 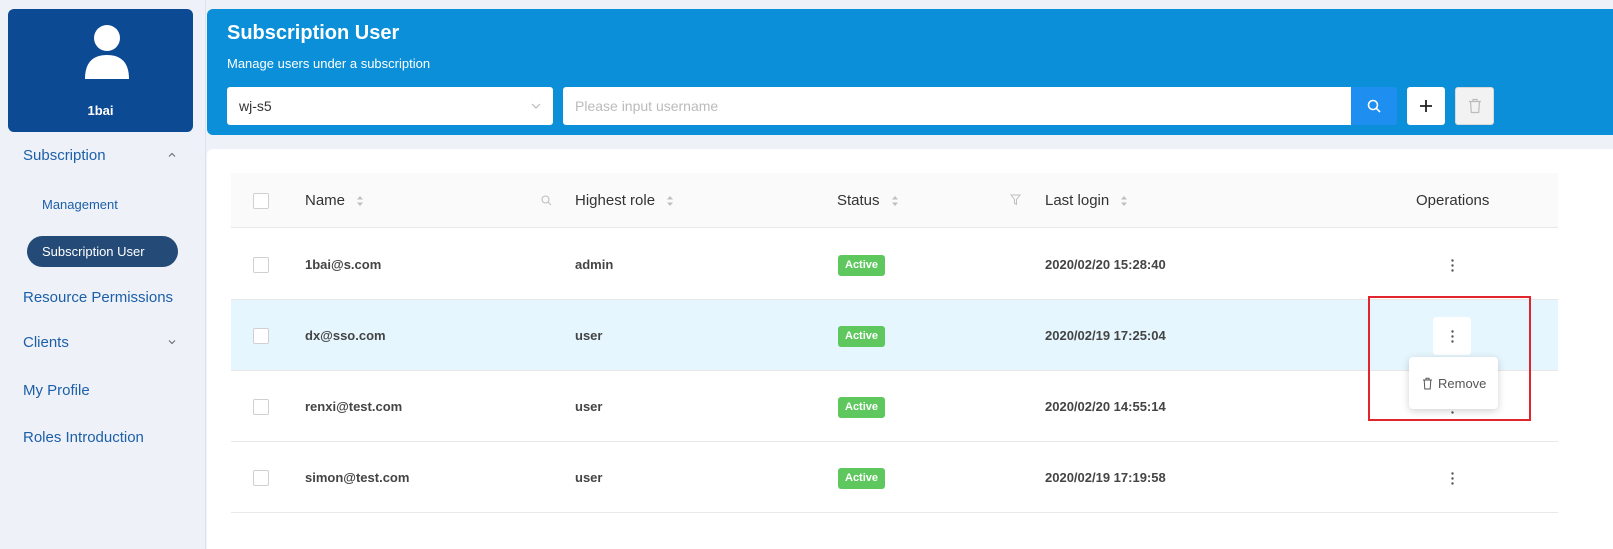 What do you see at coordinates (102, 251) in the screenshot?
I see `sidebar-item-subscription-user: Subscription User` at bounding box center [102, 251].